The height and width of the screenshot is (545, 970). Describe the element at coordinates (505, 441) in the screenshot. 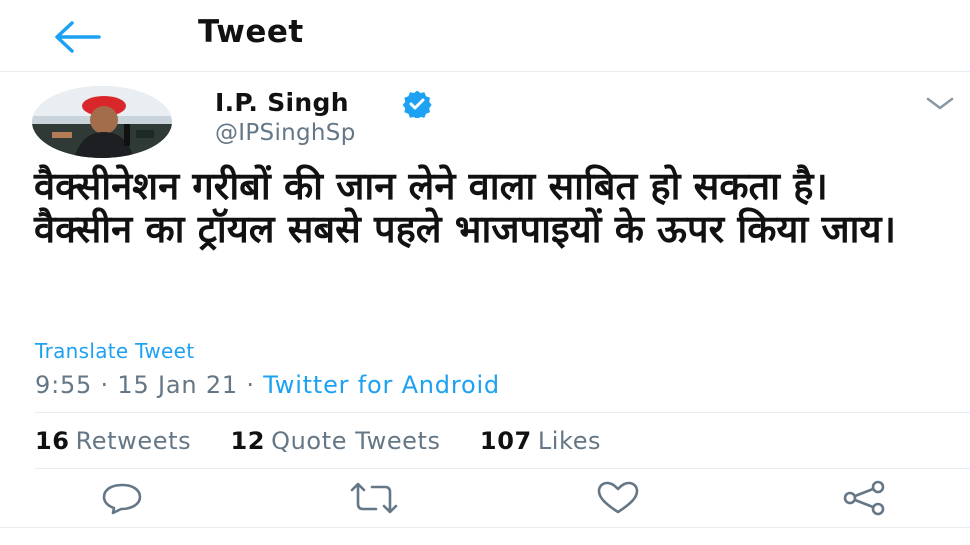

I see `likes-count: 107` at that location.